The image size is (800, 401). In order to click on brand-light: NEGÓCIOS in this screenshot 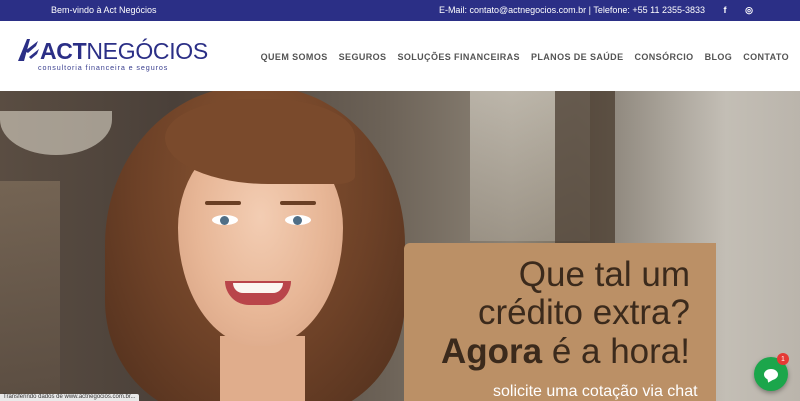, I will do `click(147, 51)`.